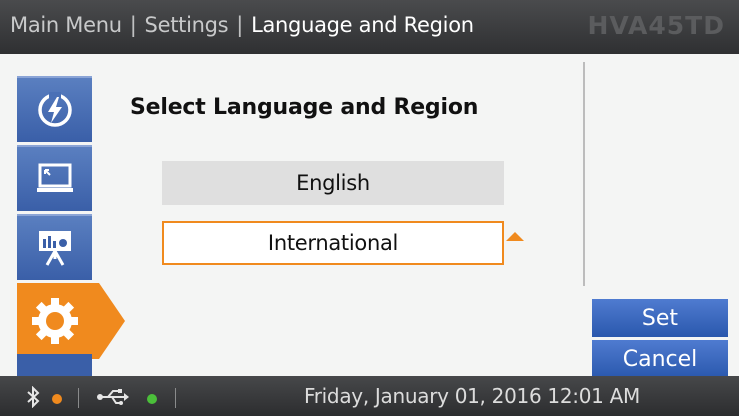 This screenshot has height=416, width=739. I want to click on side-nav, so click(62, 215).